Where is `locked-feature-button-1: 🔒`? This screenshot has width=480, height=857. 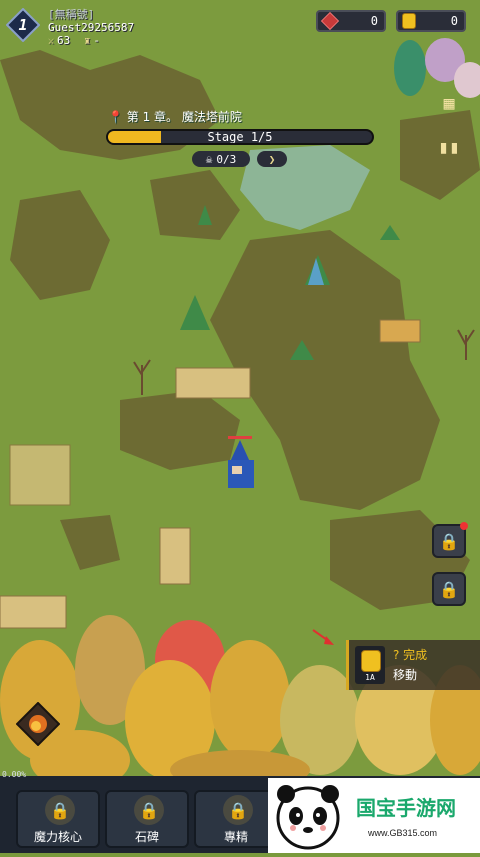
locked-feature-button-1: 🔒 is located at coordinates (450, 540).